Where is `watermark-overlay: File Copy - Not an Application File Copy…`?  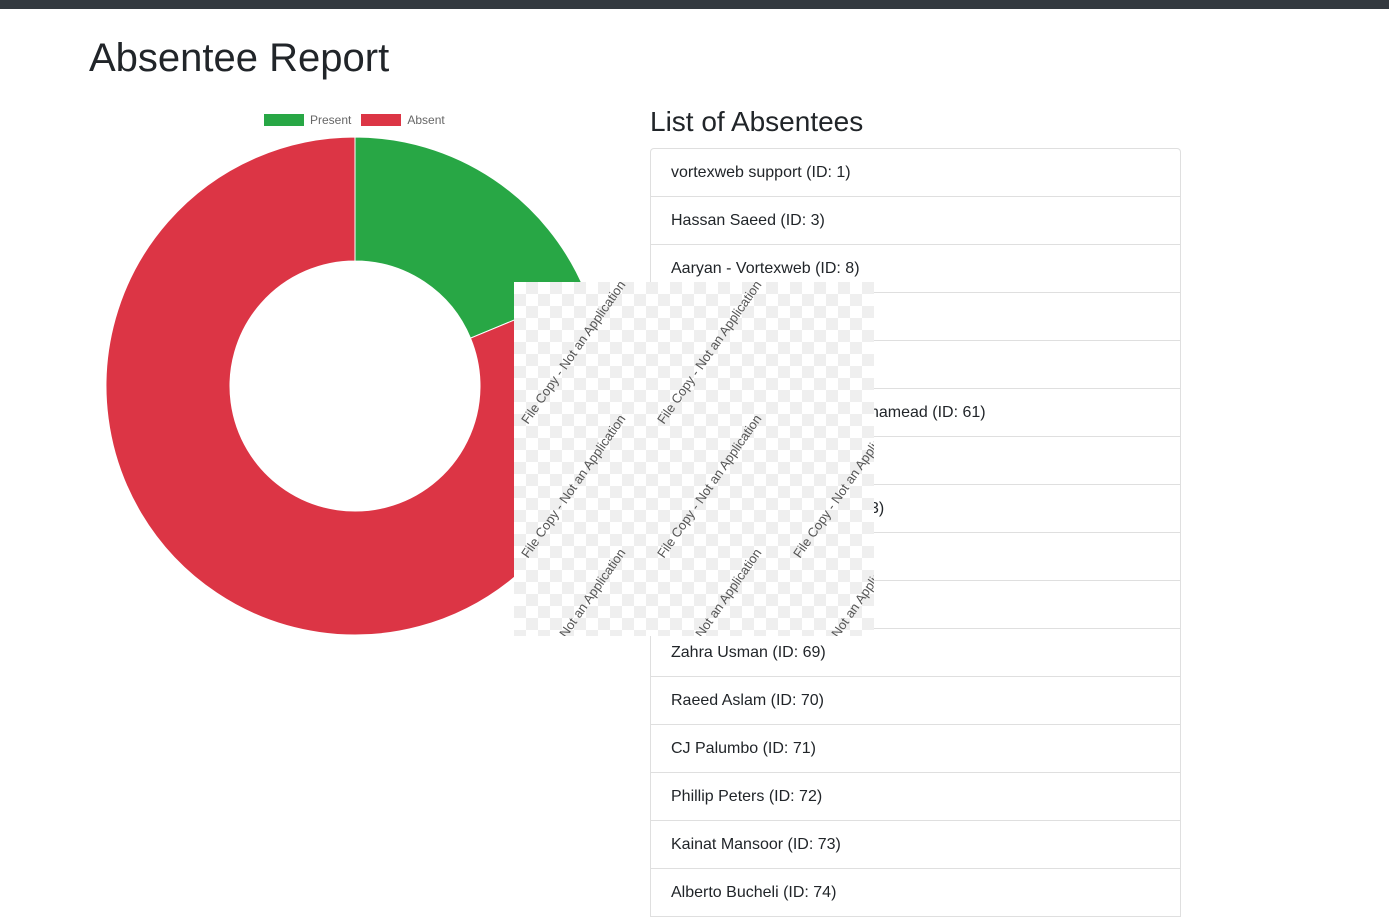 watermark-overlay: File Copy - Not an Application File Copy… is located at coordinates (694, 459).